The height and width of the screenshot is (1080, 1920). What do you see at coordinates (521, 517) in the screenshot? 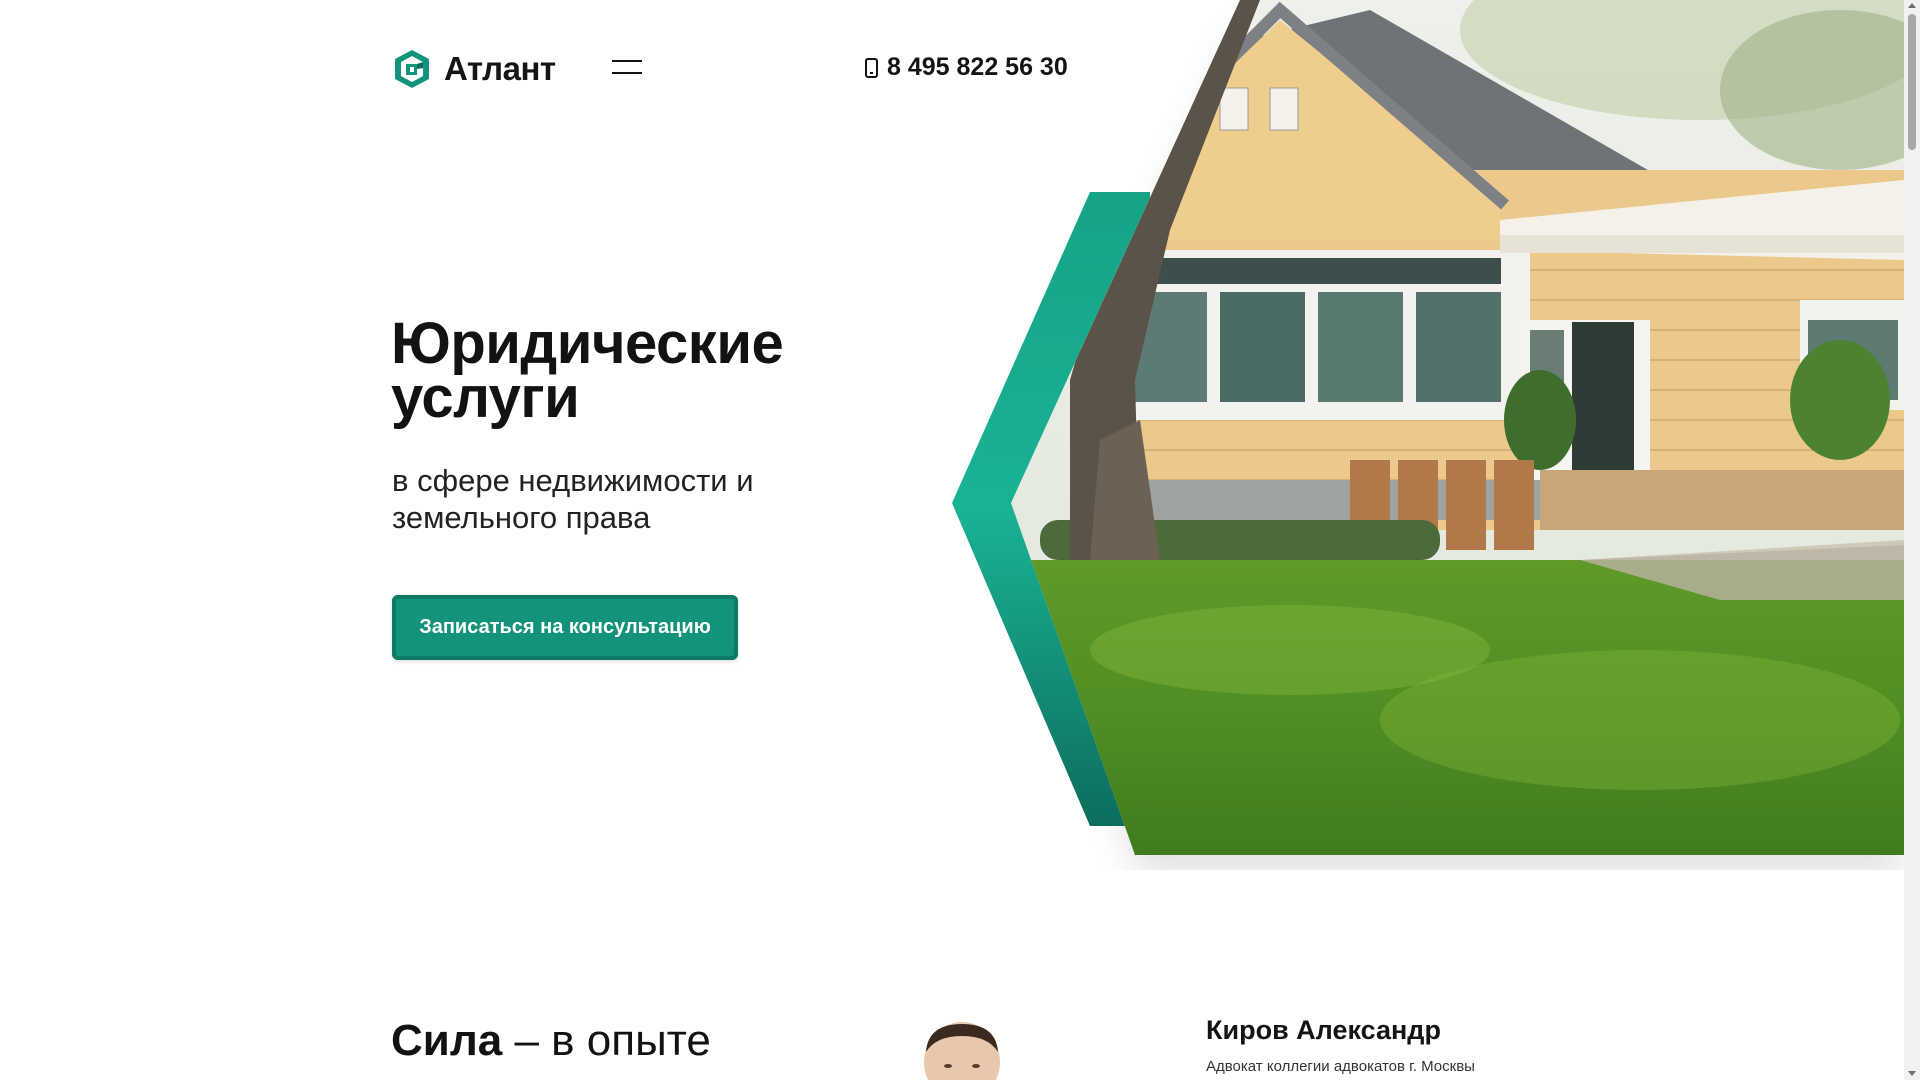
I see `hero-subtitle-line: земельного права` at bounding box center [521, 517].